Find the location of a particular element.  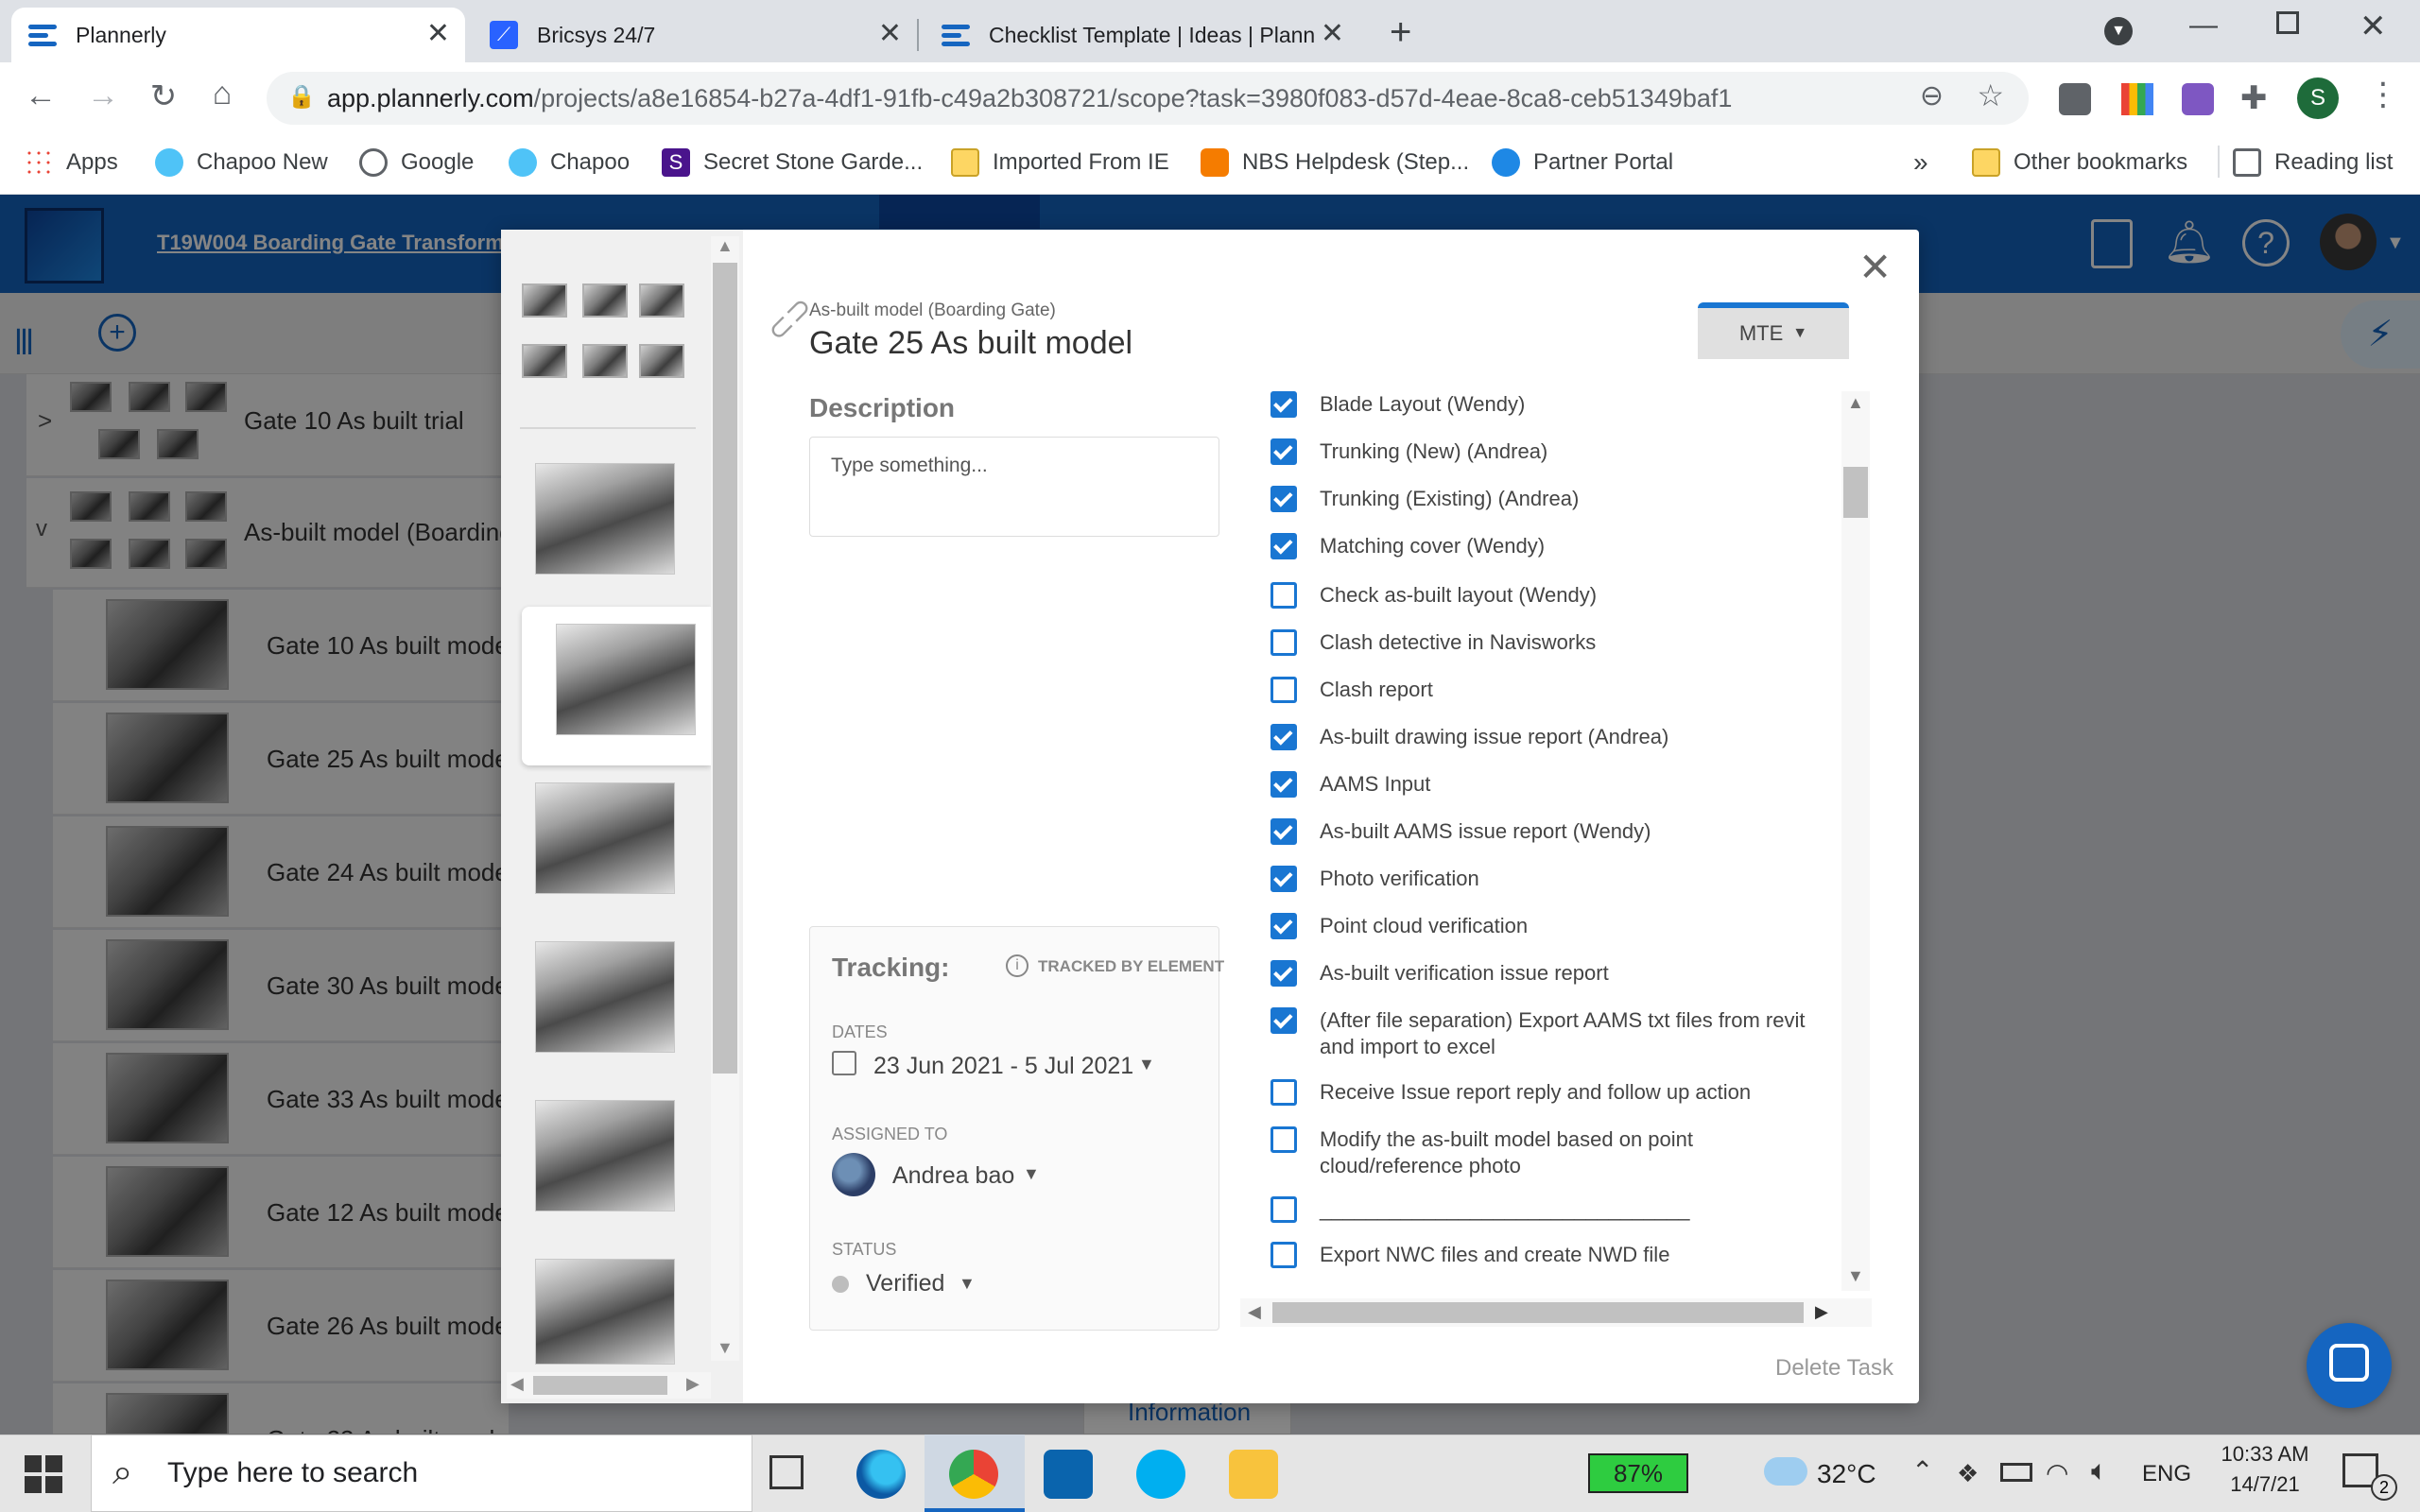

checklist-item: ________________________________ is located at coordinates (1549, 1209).